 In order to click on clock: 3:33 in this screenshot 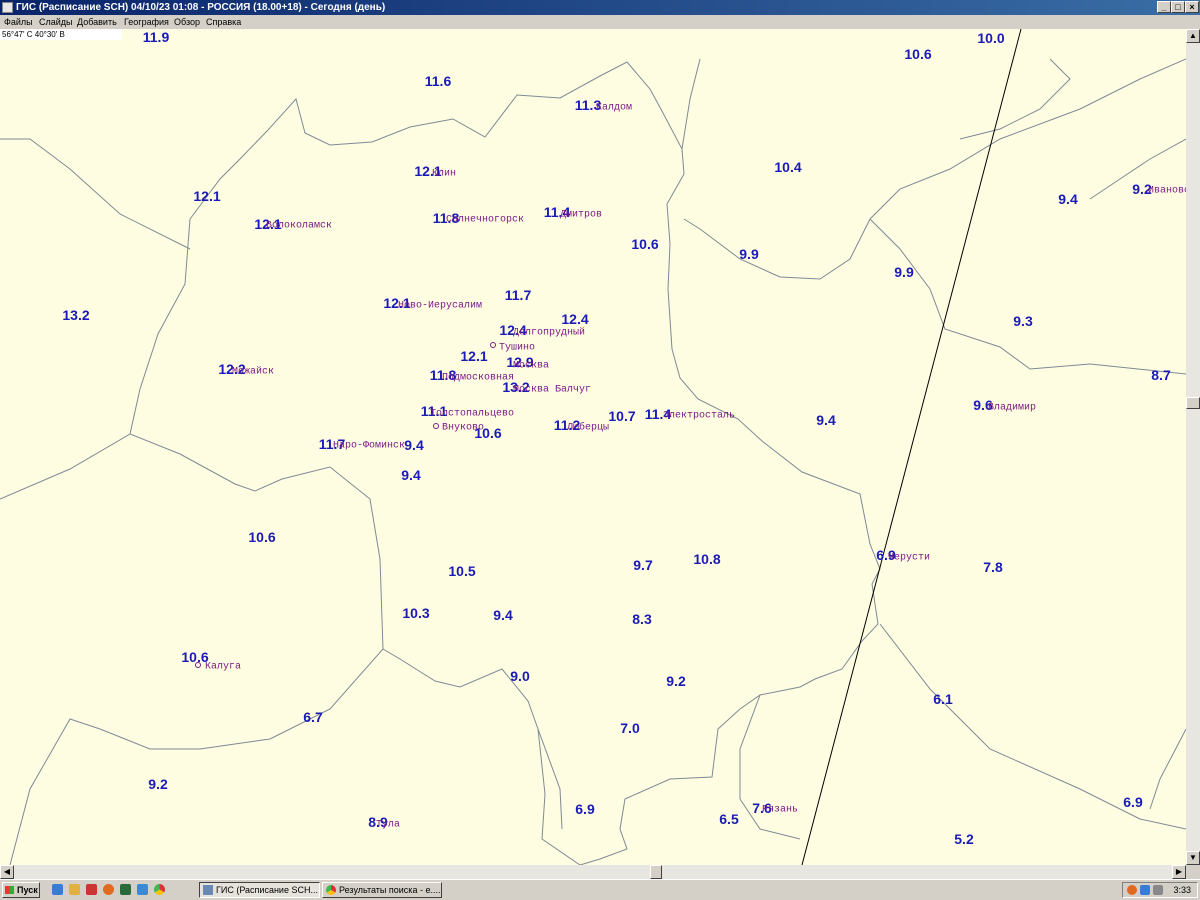, I will do `click(1182, 890)`.